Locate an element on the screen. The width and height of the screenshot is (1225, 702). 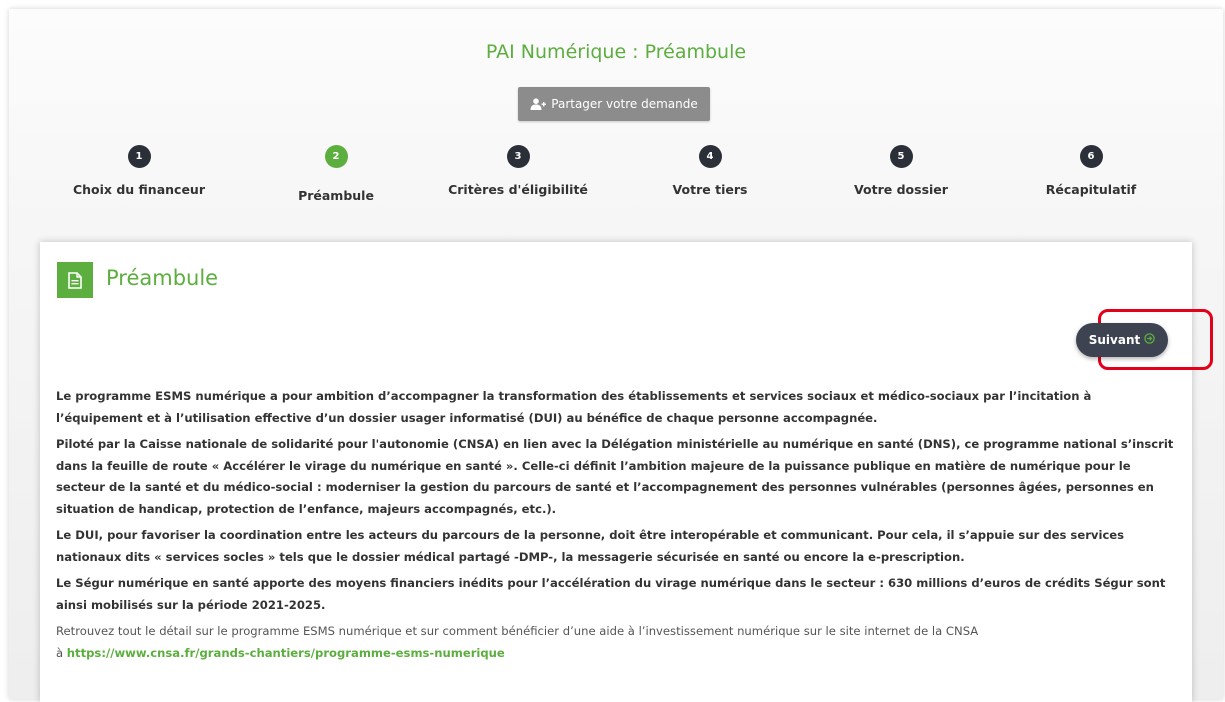
step-label: Critères d'éligibilité is located at coordinates (518, 189).